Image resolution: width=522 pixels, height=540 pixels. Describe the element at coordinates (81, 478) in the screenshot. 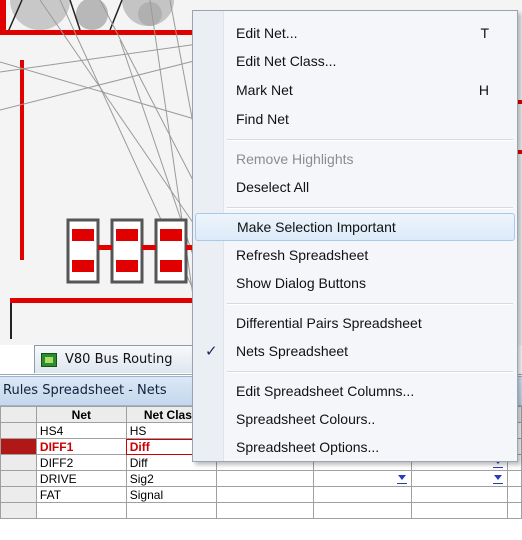

I see `net-cell: DRIVE` at that location.